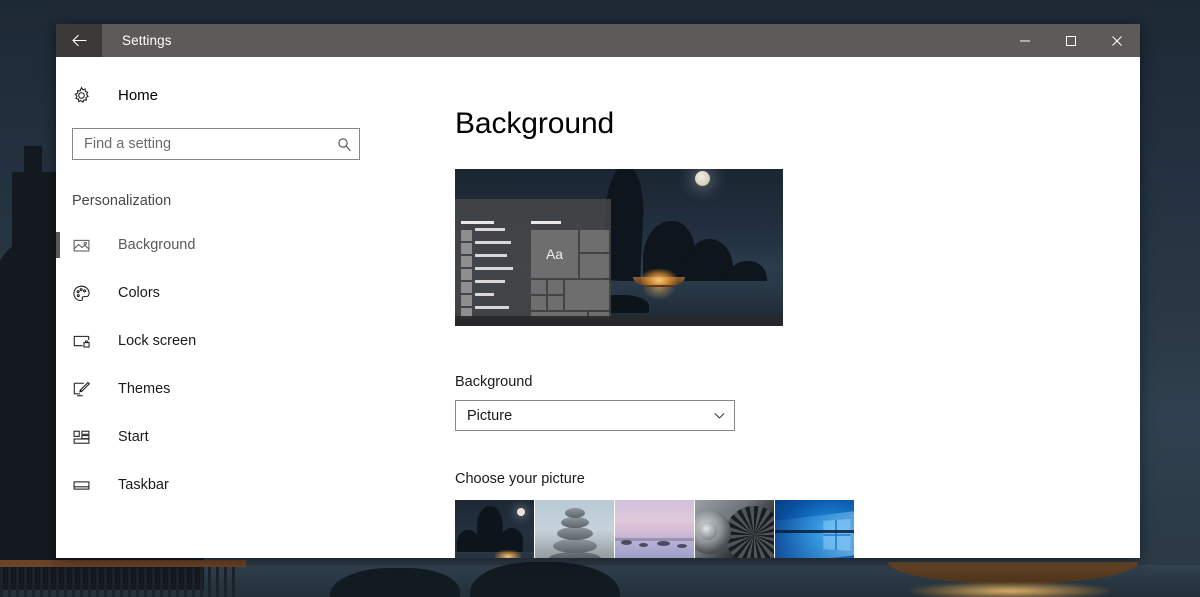  I want to click on background-preview: Aa, so click(619, 247).